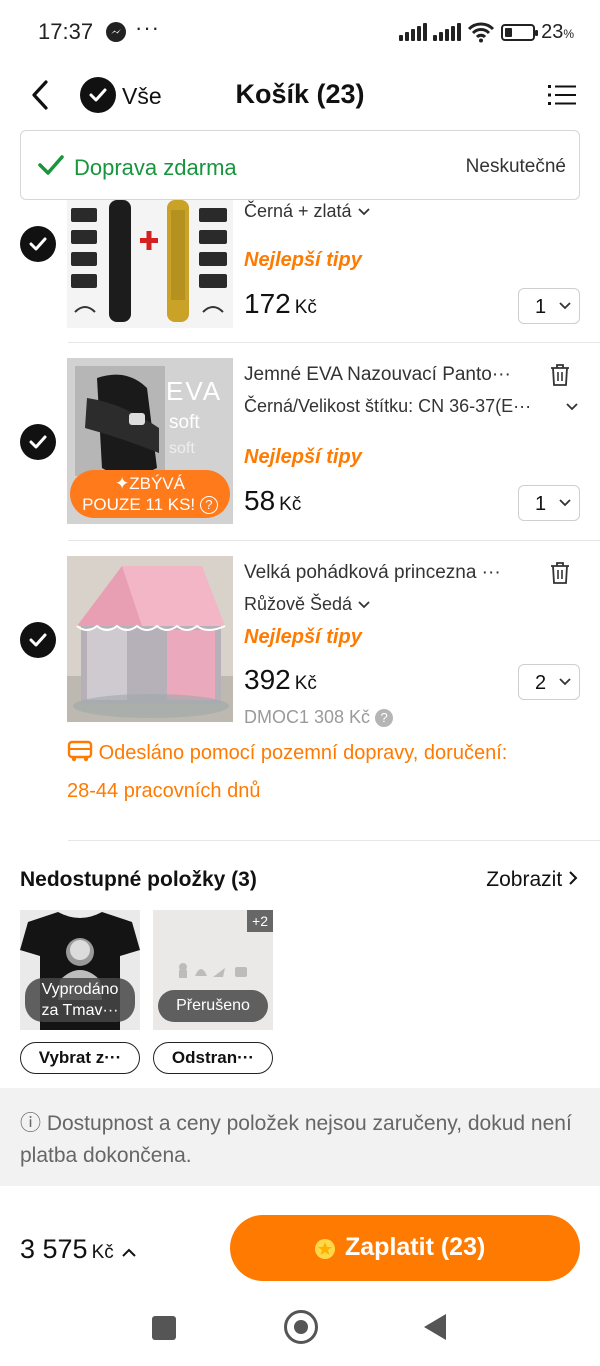 Image resolution: width=600 pixels, height=1366 pixels. What do you see at coordinates (520, 32) in the screenshot?
I see `battery-icon` at bounding box center [520, 32].